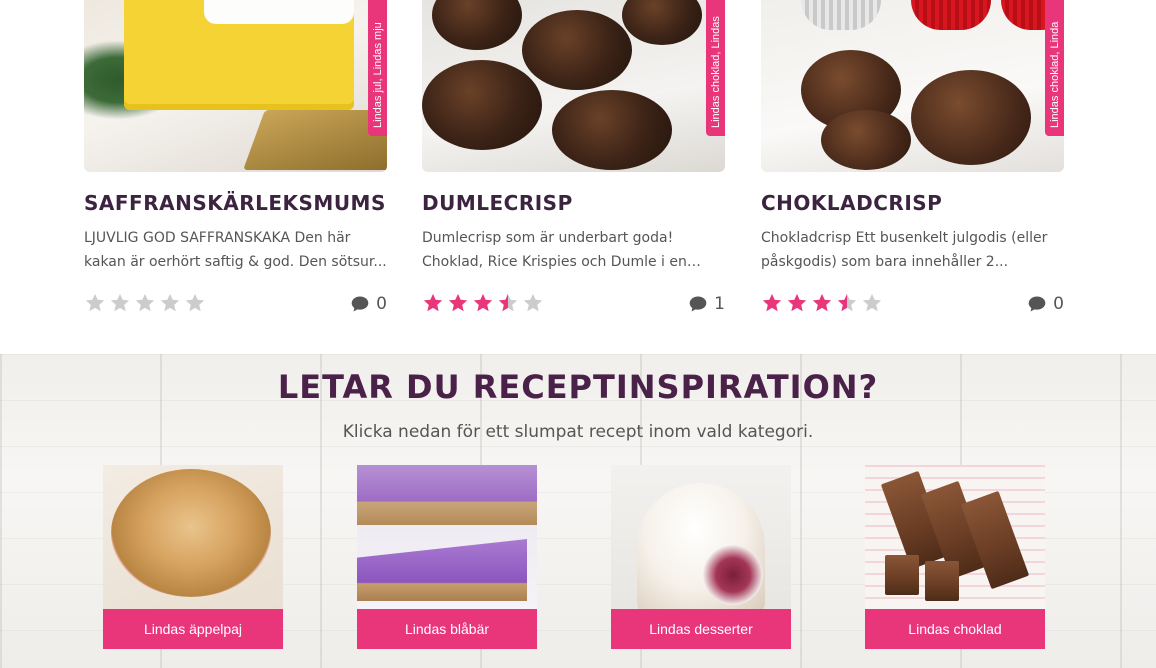 The height and width of the screenshot is (668, 1156). Describe the element at coordinates (578, 387) in the screenshot. I see `section-title: LETAR DU RECEPTINSPIRATION?` at that location.